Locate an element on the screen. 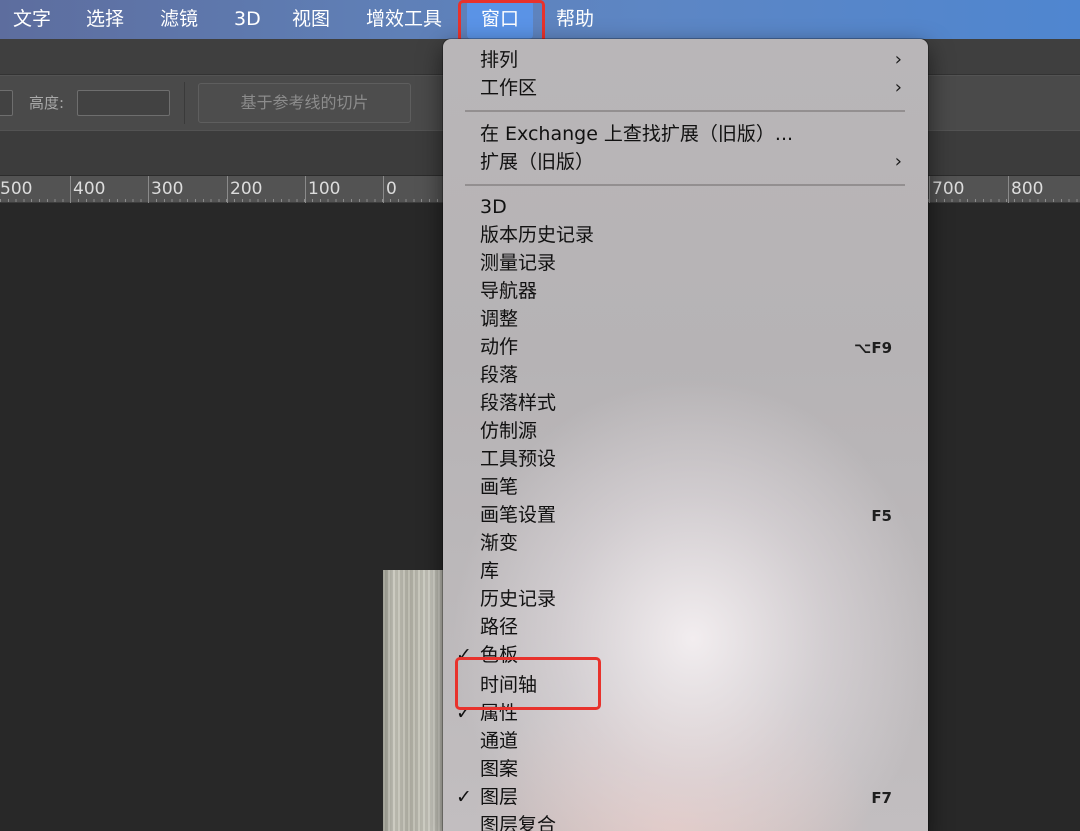  menu-item-layer-comps: 图层复合 is located at coordinates (685, 821).